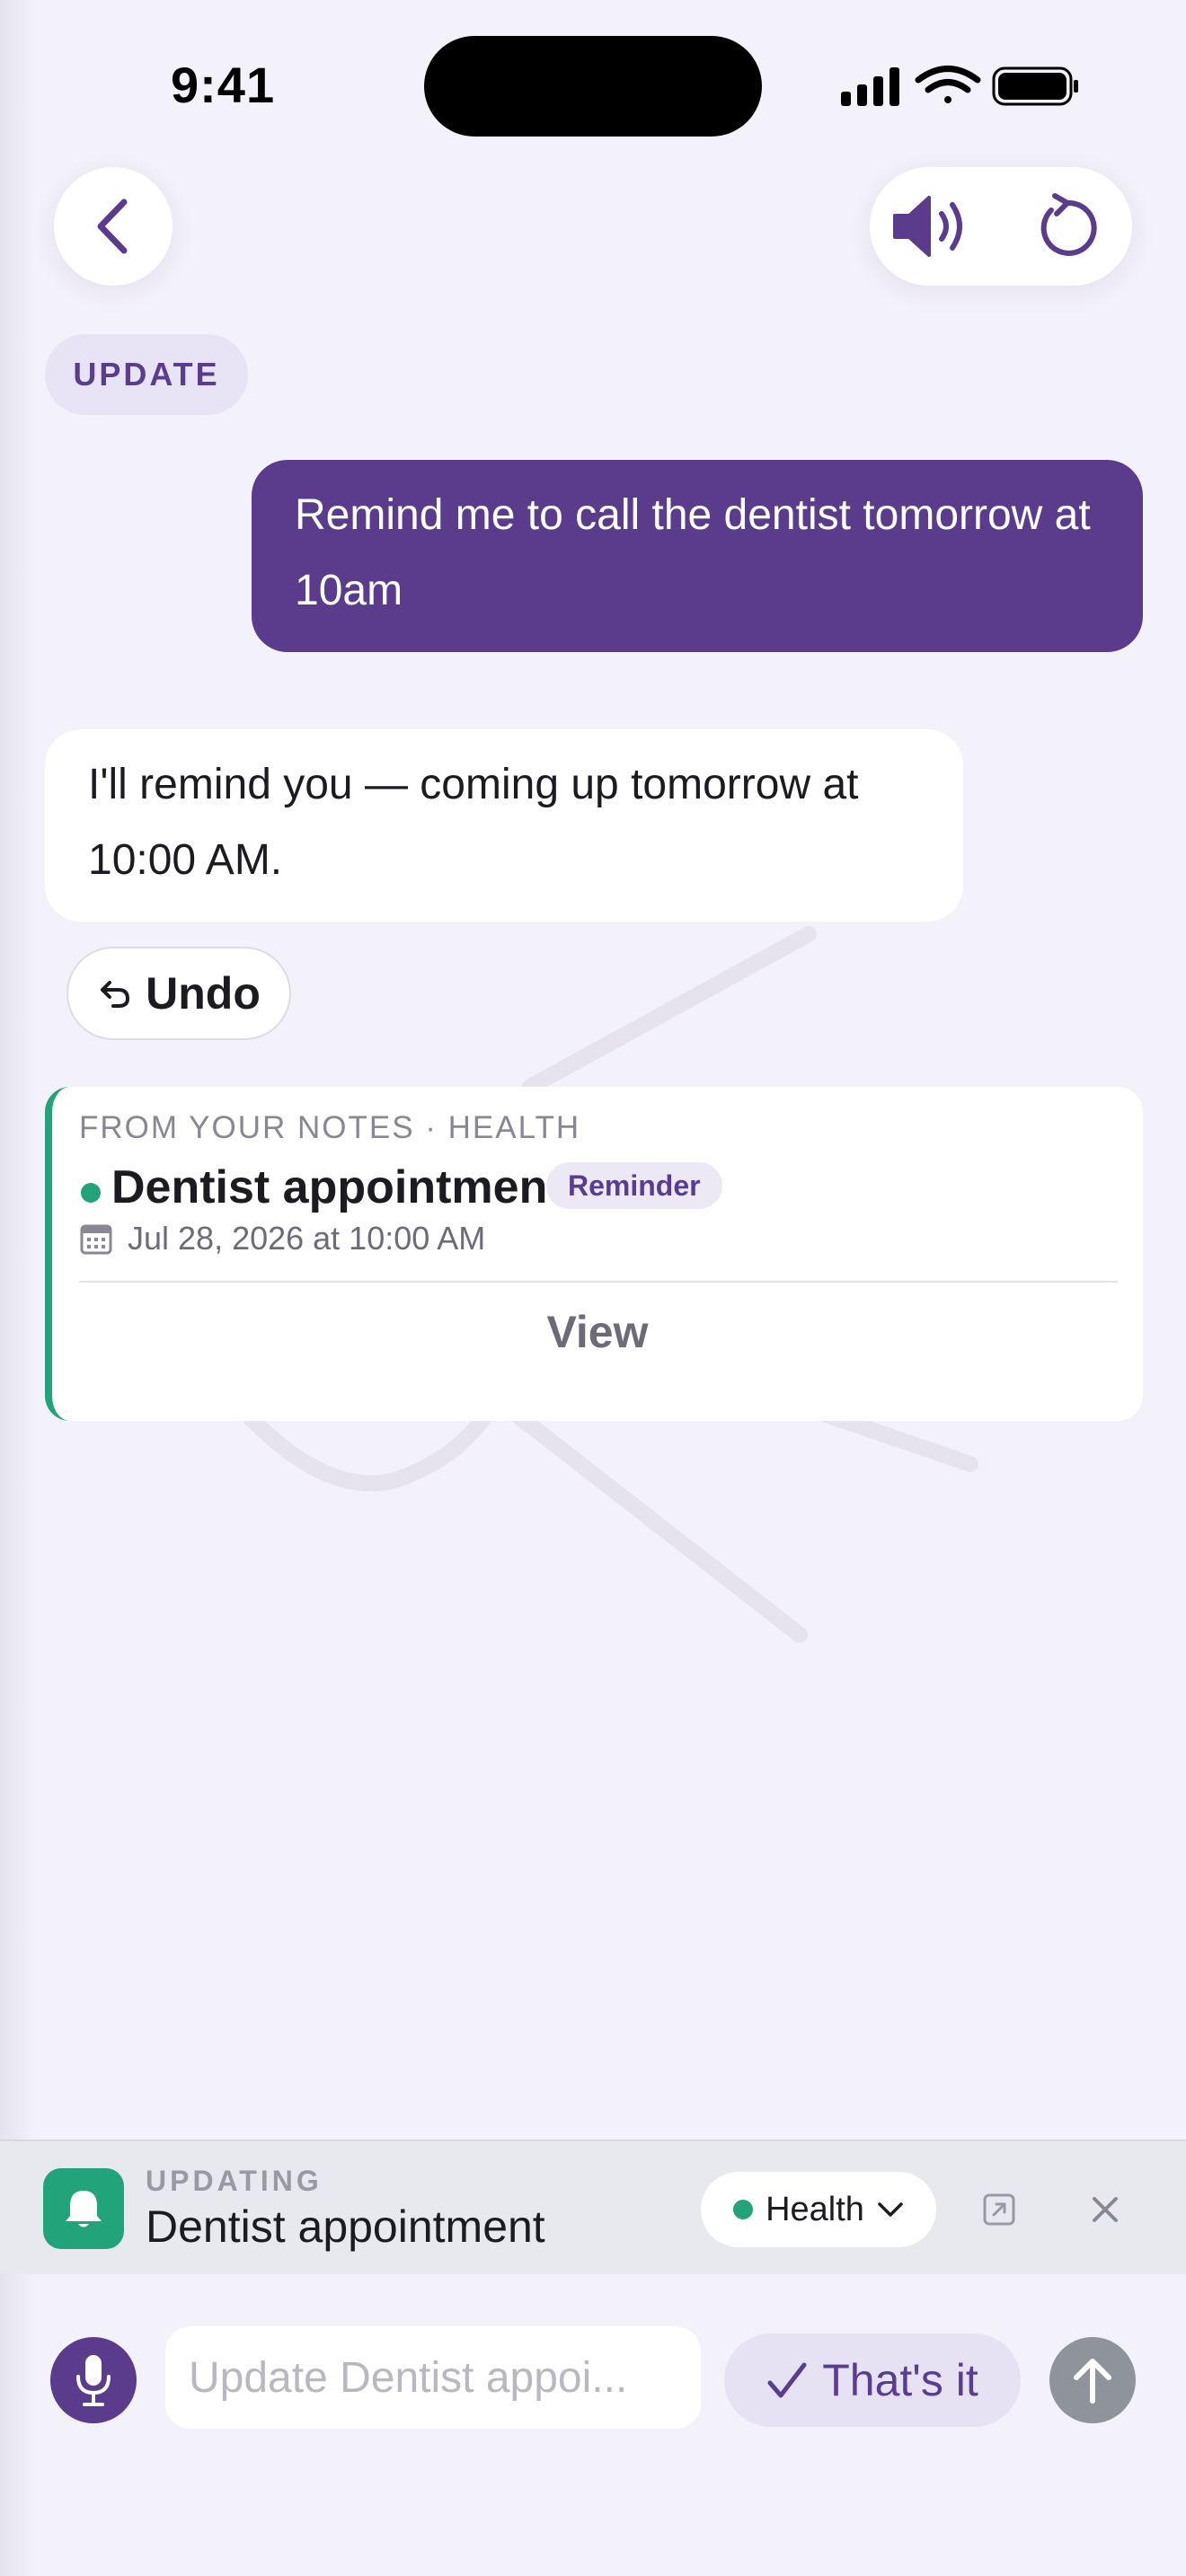 The image size is (1186, 2576). Describe the element at coordinates (593, 86) in the screenshot. I see `dynamic-island` at that location.